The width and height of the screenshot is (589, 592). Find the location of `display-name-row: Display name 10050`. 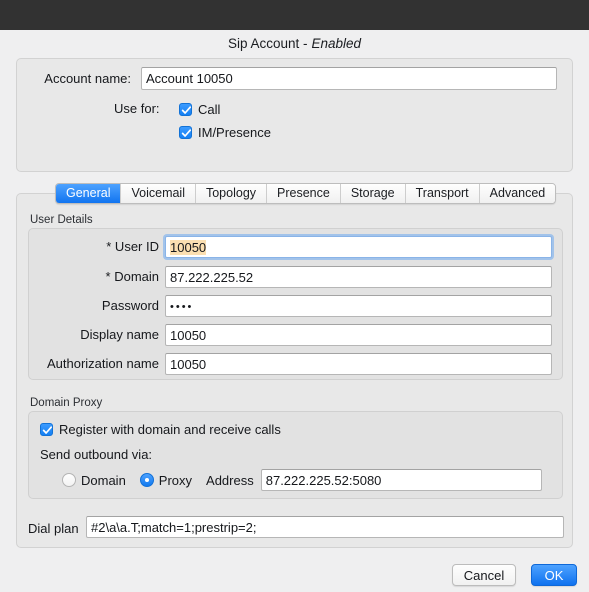

display-name-row: Display name 10050 is located at coordinates (316, 335).